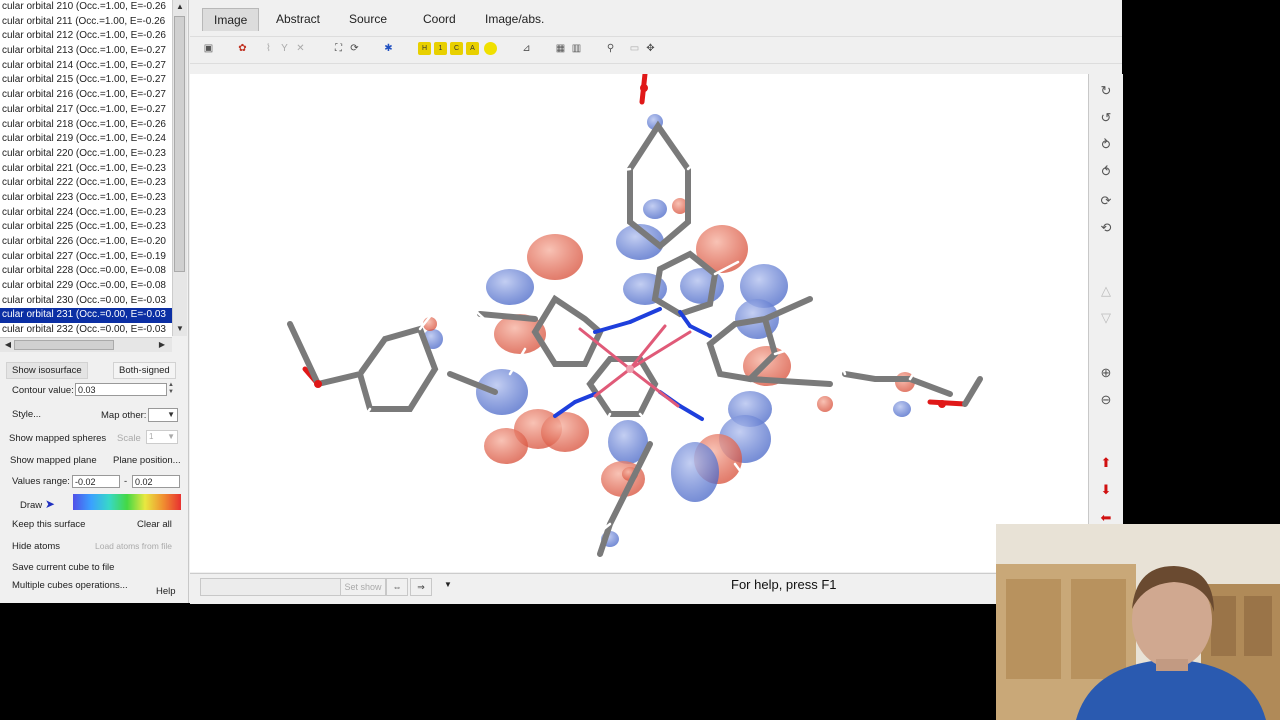 This screenshot has height=720, width=1280. What do you see at coordinates (208, 48) in the screenshot?
I see `camera-icon: ▣` at bounding box center [208, 48].